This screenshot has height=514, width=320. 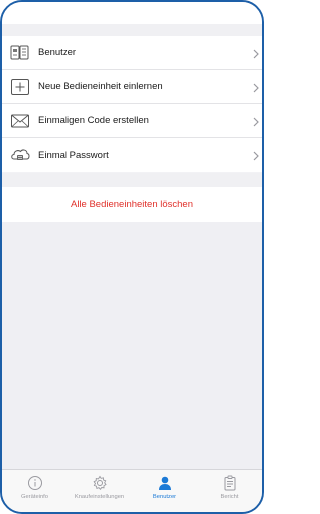 I want to click on tab-benutzer: Benutzer, so click(x=164, y=491).